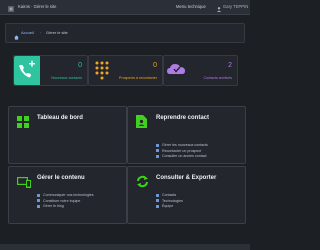  What do you see at coordinates (200, 70) in the screenshot?
I see `stat-archived: 2 Contacts archivés` at bounding box center [200, 70].